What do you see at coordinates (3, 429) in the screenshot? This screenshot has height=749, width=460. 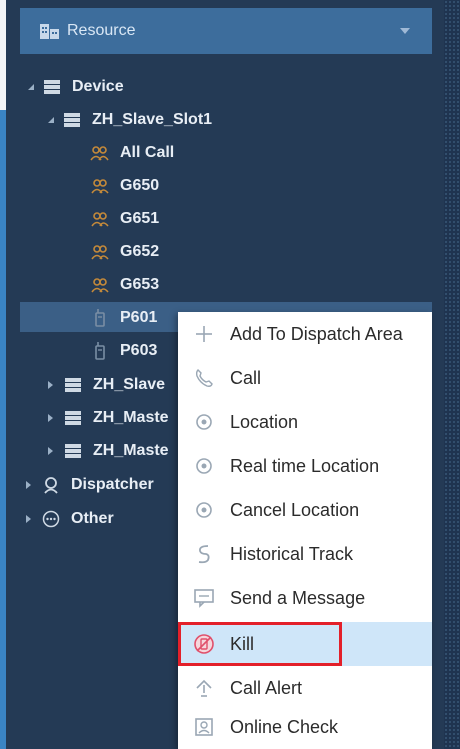 I see `panel-accent-strip` at bounding box center [3, 429].